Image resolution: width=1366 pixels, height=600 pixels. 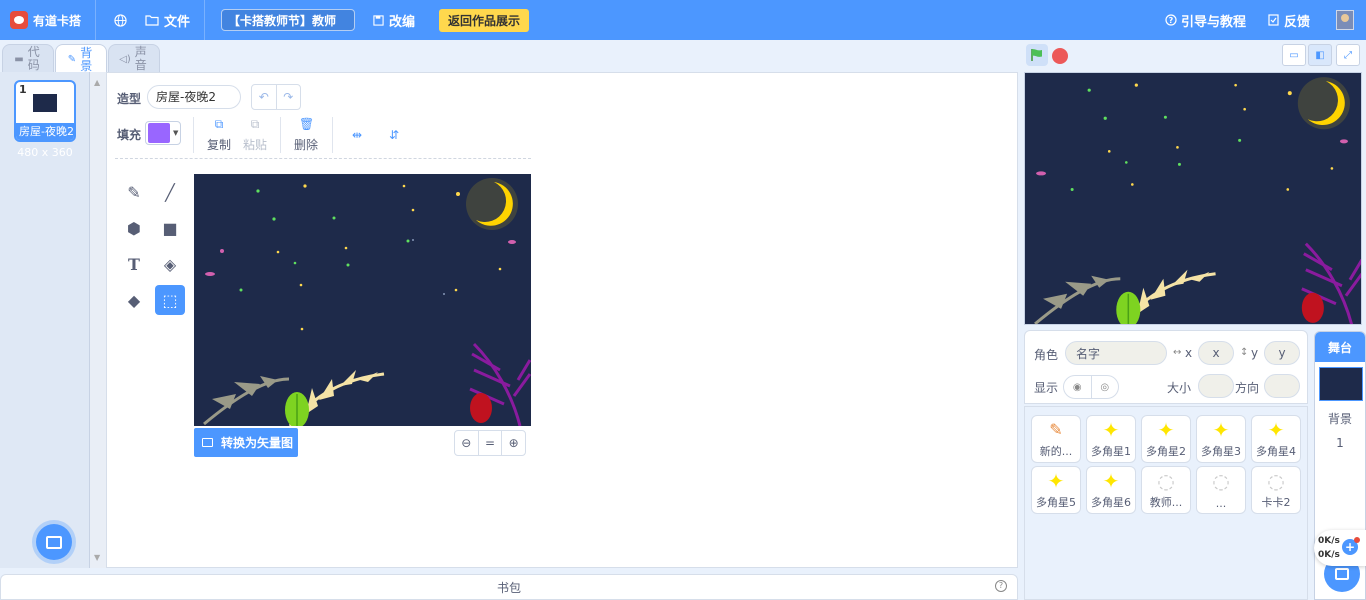 I want to click on sprite-tile: ✦ 多角星2, so click(x=1166, y=439).